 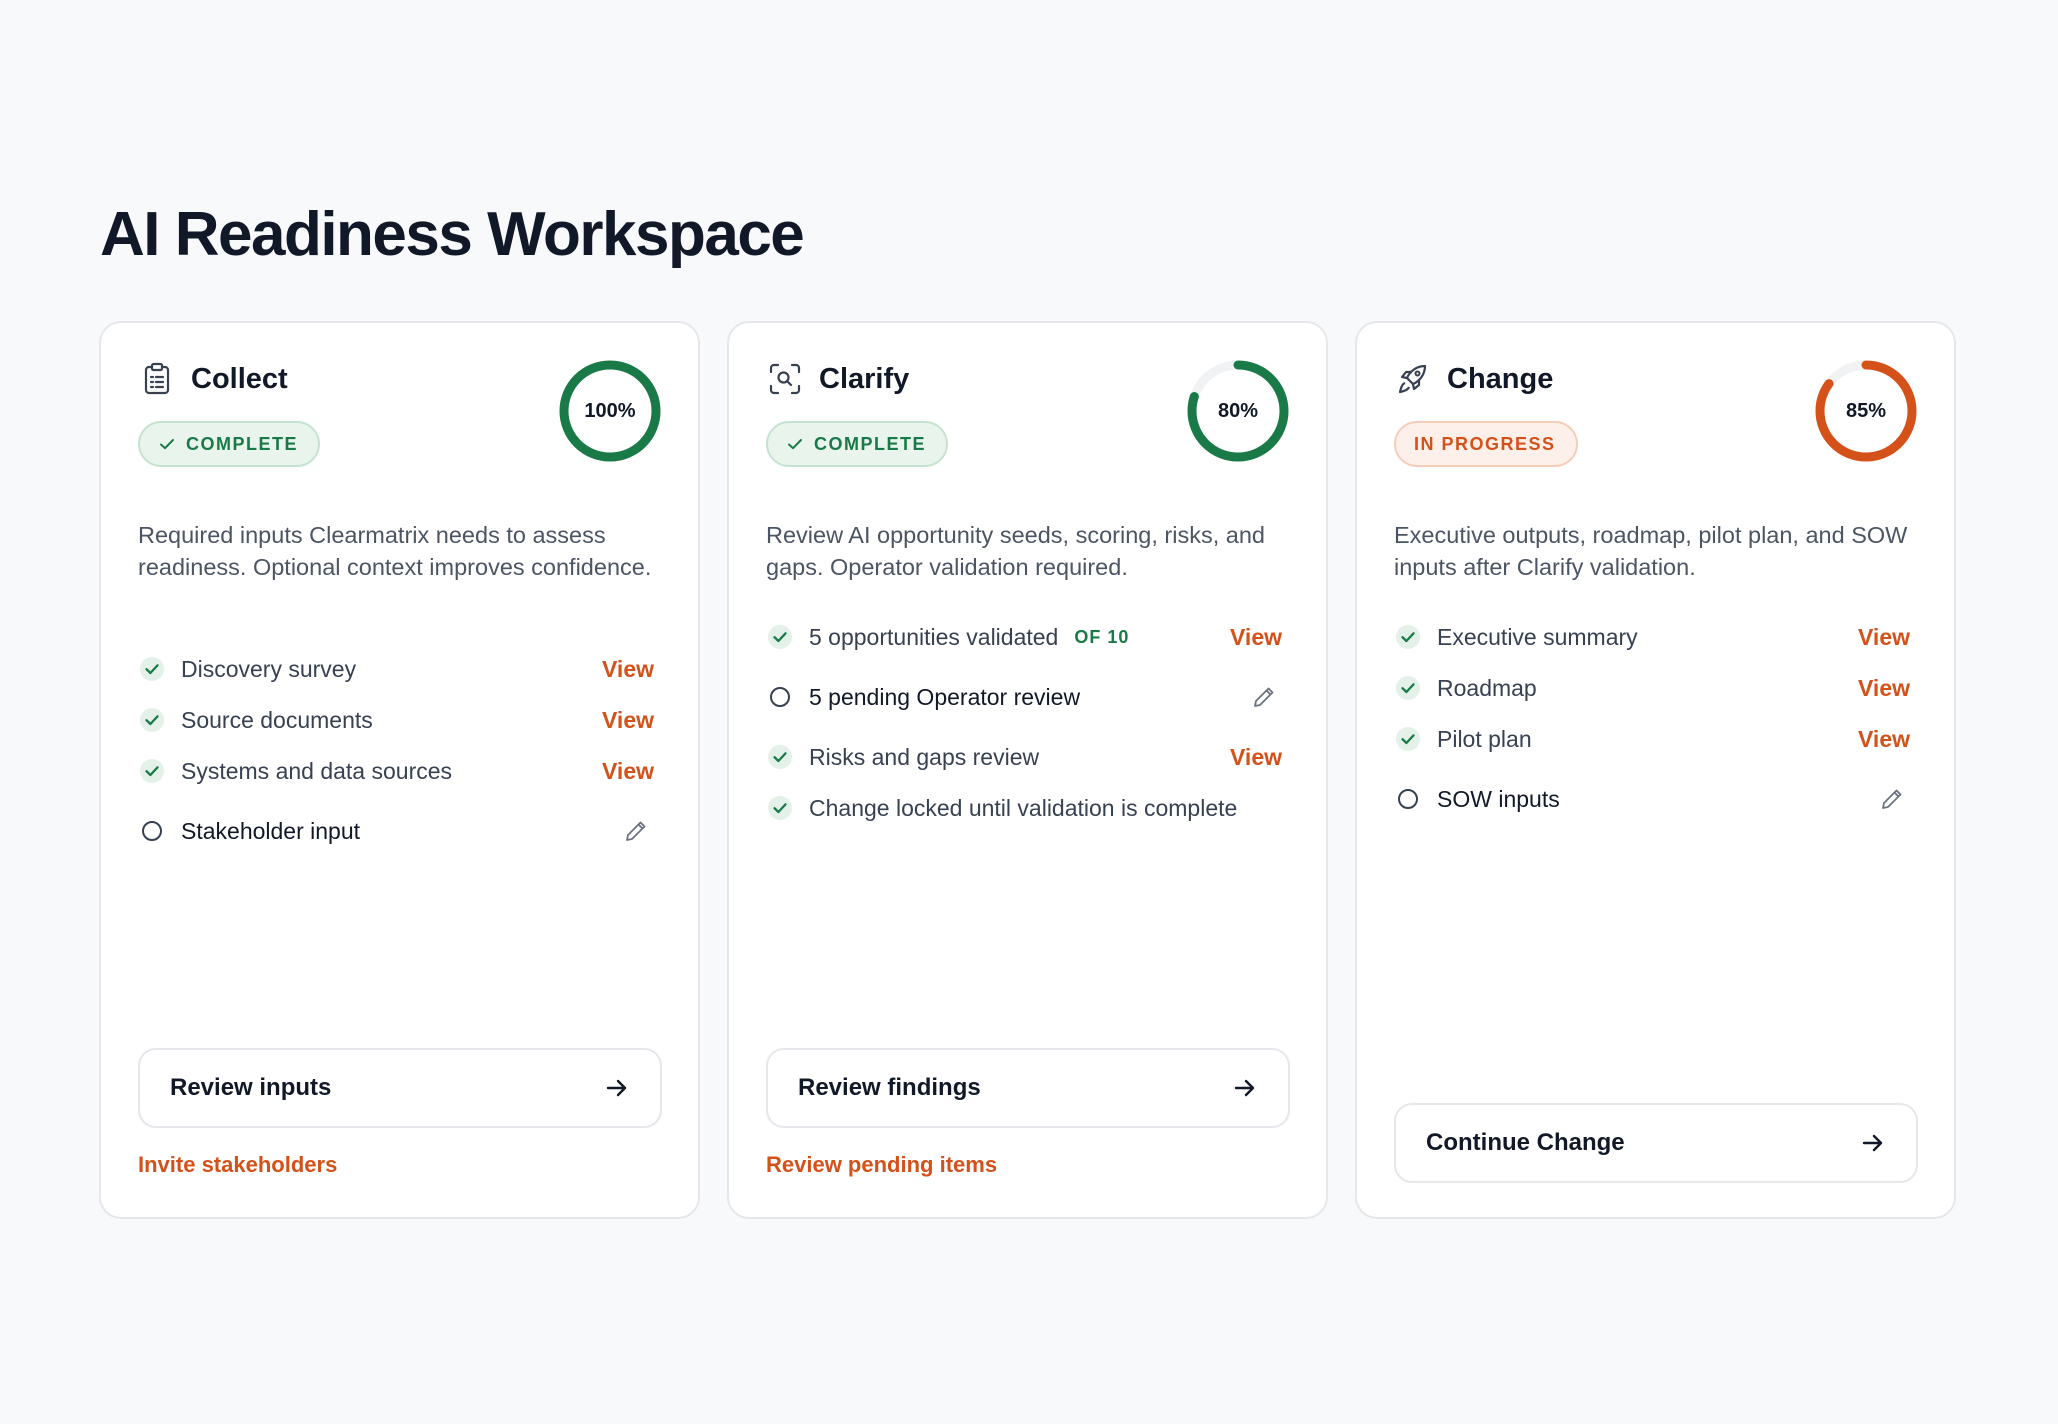 What do you see at coordinates (317, 770) in the screenshot?
I see `list-item-label: Systems and data sources` at bounding box center [317, 770].